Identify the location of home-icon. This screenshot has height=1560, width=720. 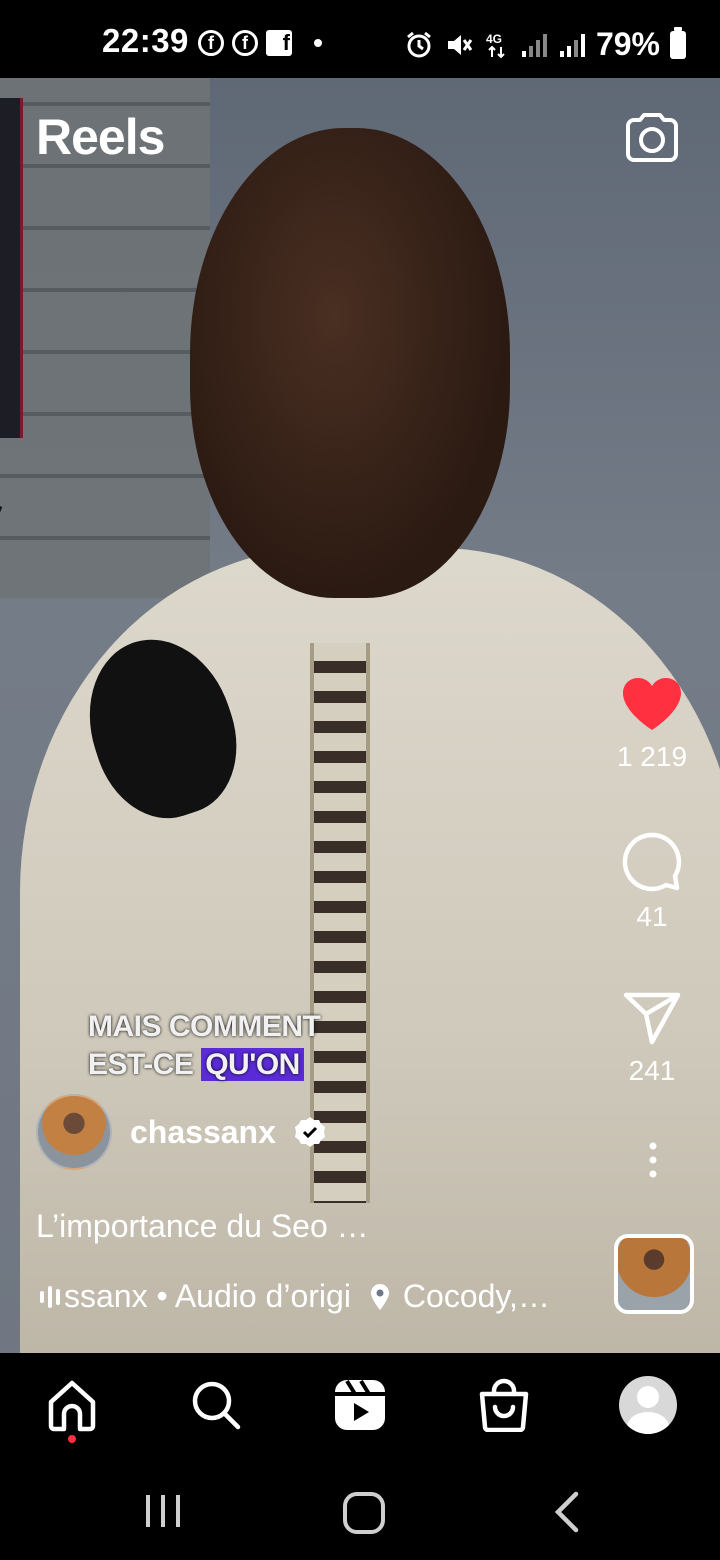
(72, 1405).